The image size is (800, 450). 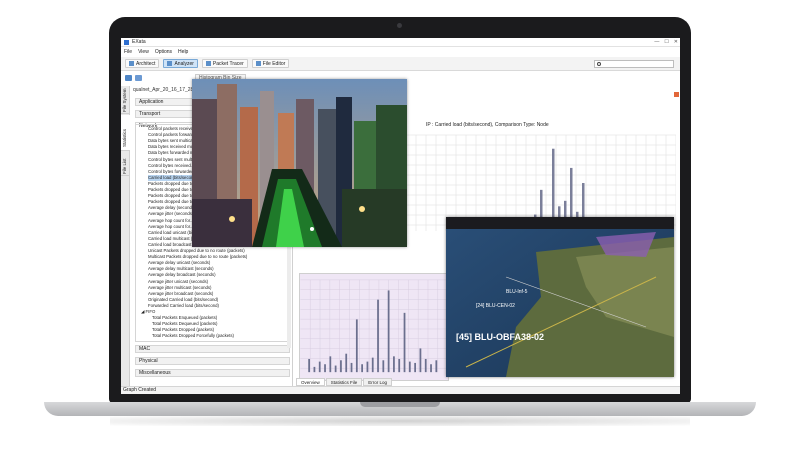 I want to click on tab-statistics: Statistics, so click(x=125, y=133).